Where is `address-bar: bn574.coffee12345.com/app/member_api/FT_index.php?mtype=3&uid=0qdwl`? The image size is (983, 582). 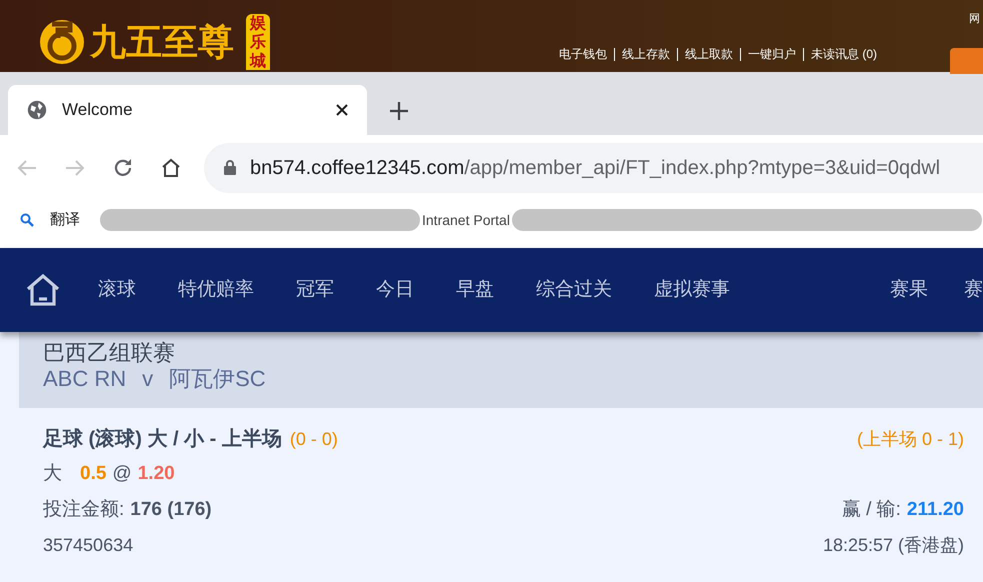 address-bar: bn574.coffee12345.com/app/member_api/FT_index.php?mtype=3&uid=0qdwl is located at coordinates (593, 167).